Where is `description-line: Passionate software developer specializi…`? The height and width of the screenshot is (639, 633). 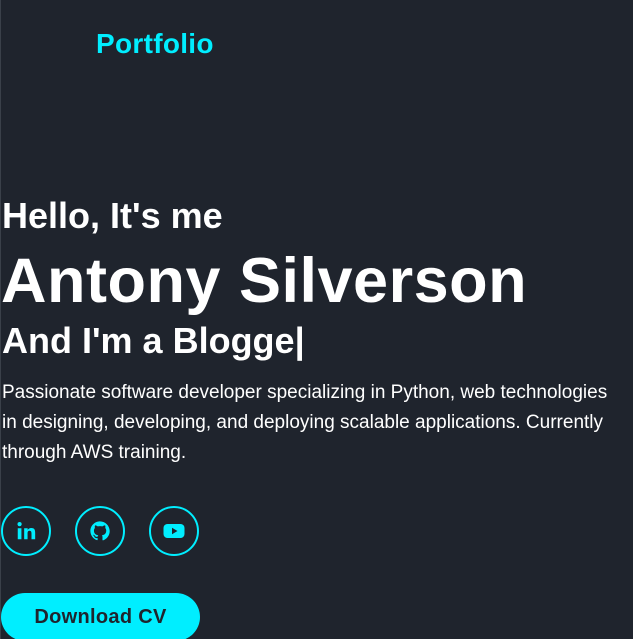 description-line: Passionate software developer specializi… is located at coordinates (305, 392).